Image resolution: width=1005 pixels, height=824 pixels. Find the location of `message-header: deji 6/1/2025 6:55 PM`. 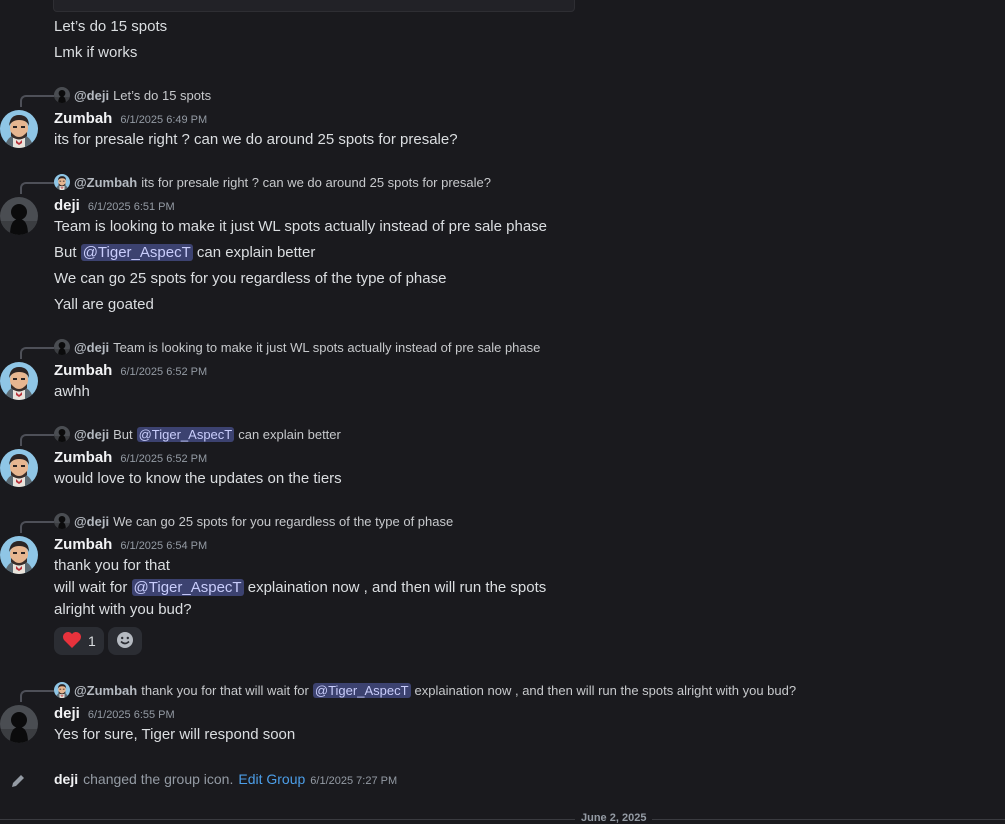

message-header: deji 6/1/2025 6:55 PM is located at coordinates (114, 713).